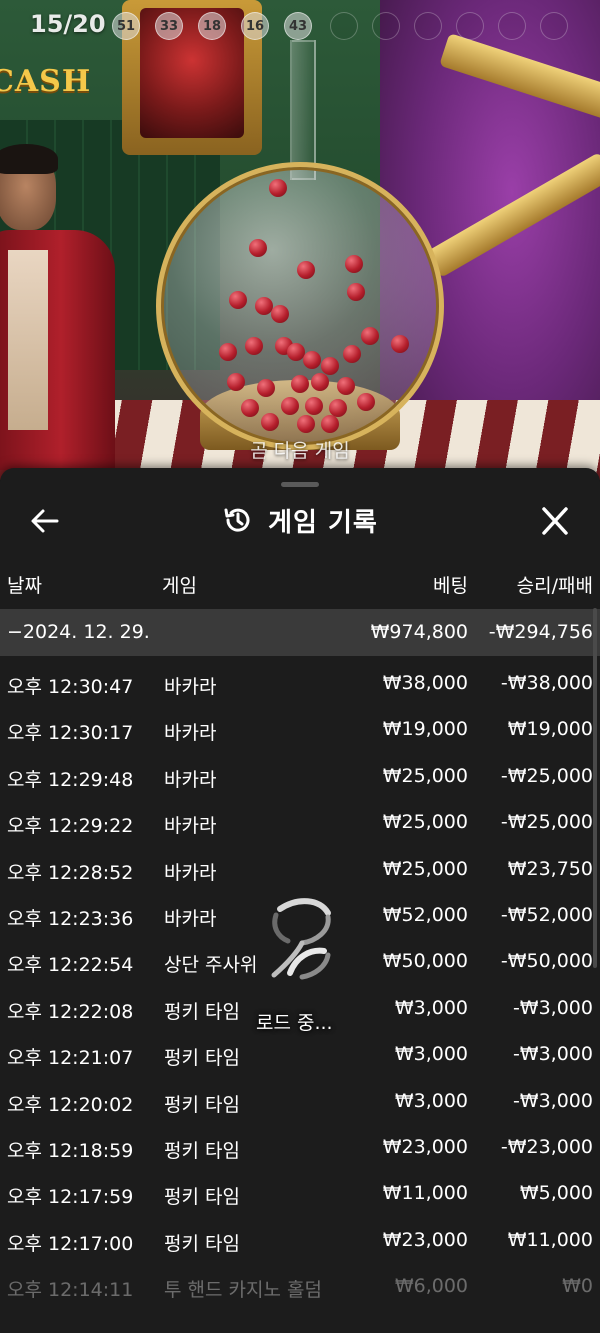  I want to click on row-time: 오후 12:14:11, so click(70, 1290).